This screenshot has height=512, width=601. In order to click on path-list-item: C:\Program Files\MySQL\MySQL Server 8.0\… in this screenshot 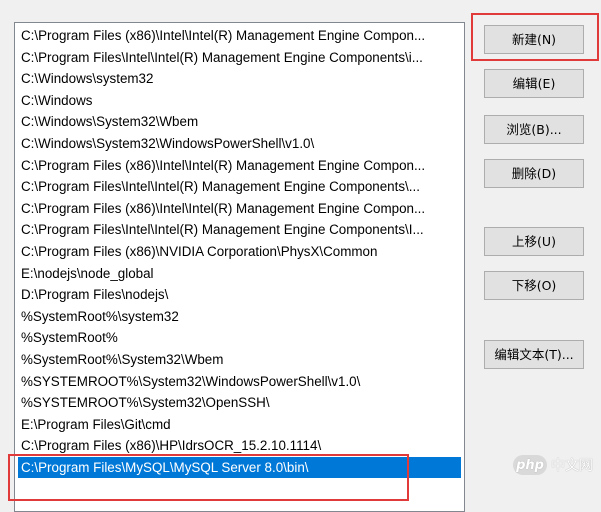, I will do `click(239, 467)`.